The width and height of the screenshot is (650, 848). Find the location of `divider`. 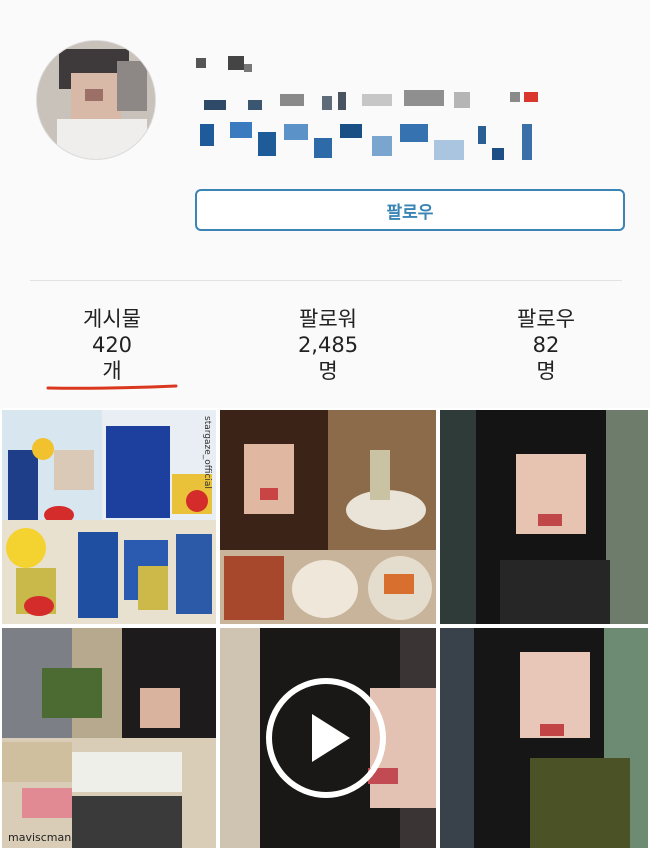

divider is located at coordinates (326, 280).